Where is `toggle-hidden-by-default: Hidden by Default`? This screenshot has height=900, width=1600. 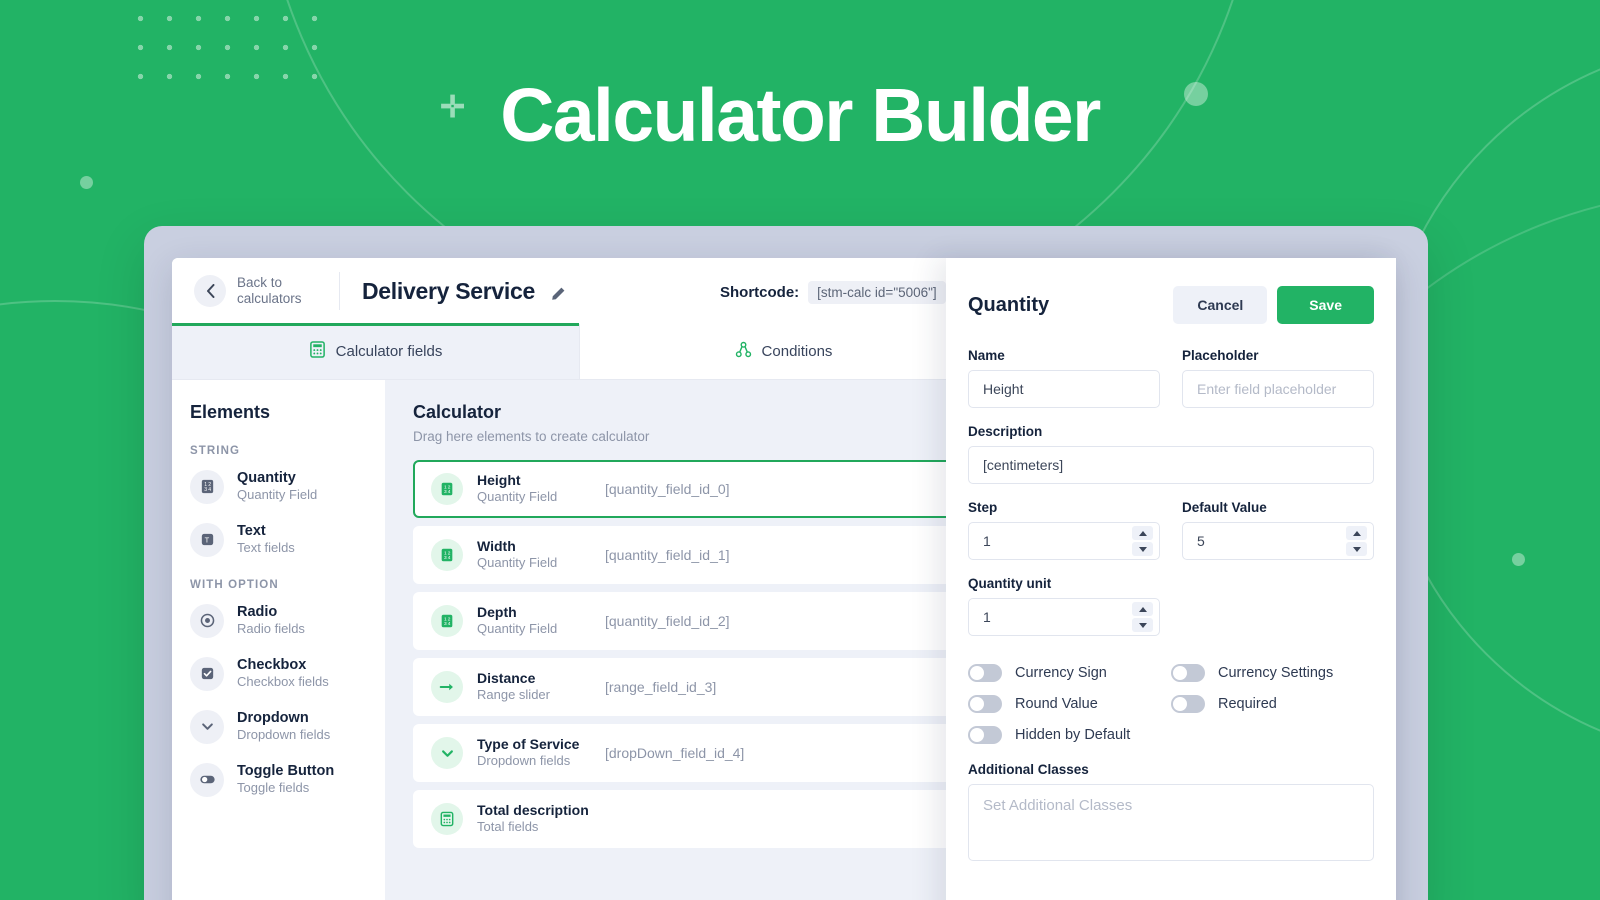
toggle-hidden-by-default: Hidden by Default is located at coordinates (1076, 735).